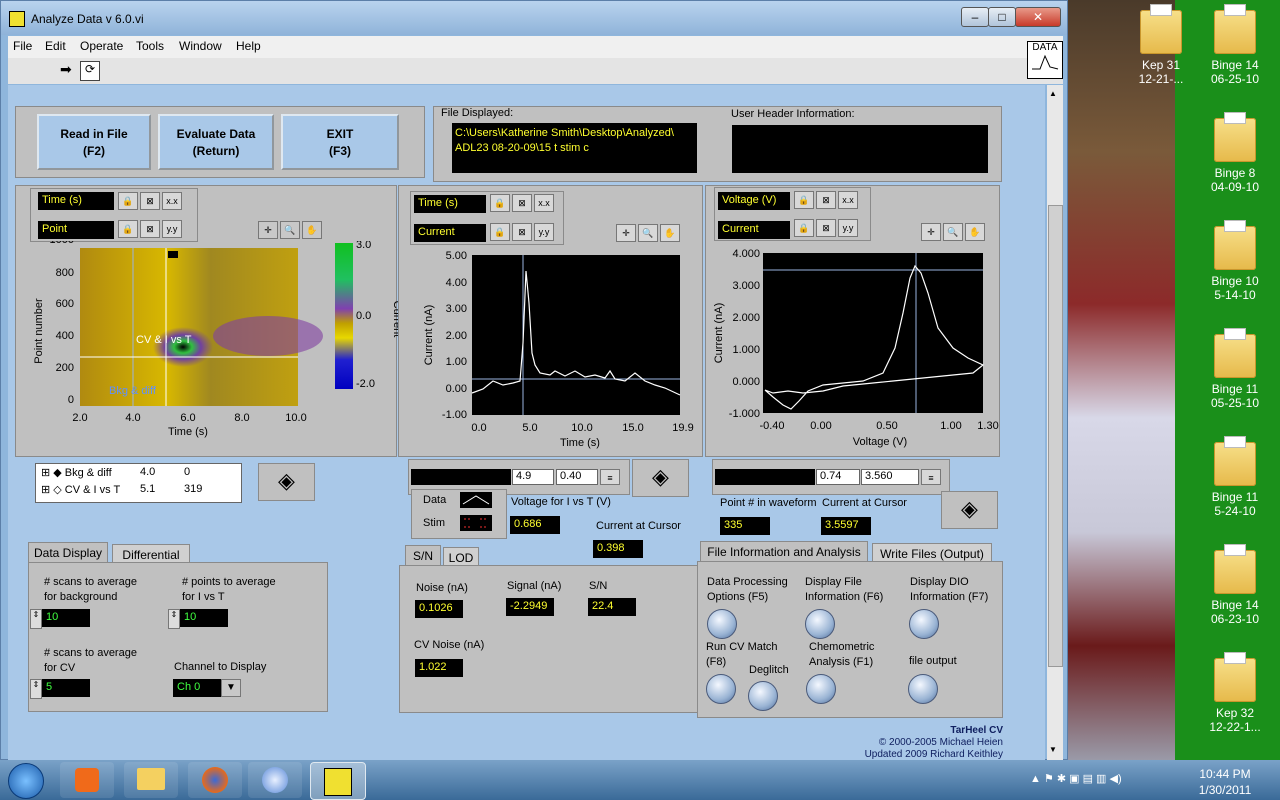 The width and height of the screenshot is (1280, 800). What do you see at coordinates (174, 619) in the screenshot?
I see `points-average-stepper: ⇕` at bounding box center [174, 619].